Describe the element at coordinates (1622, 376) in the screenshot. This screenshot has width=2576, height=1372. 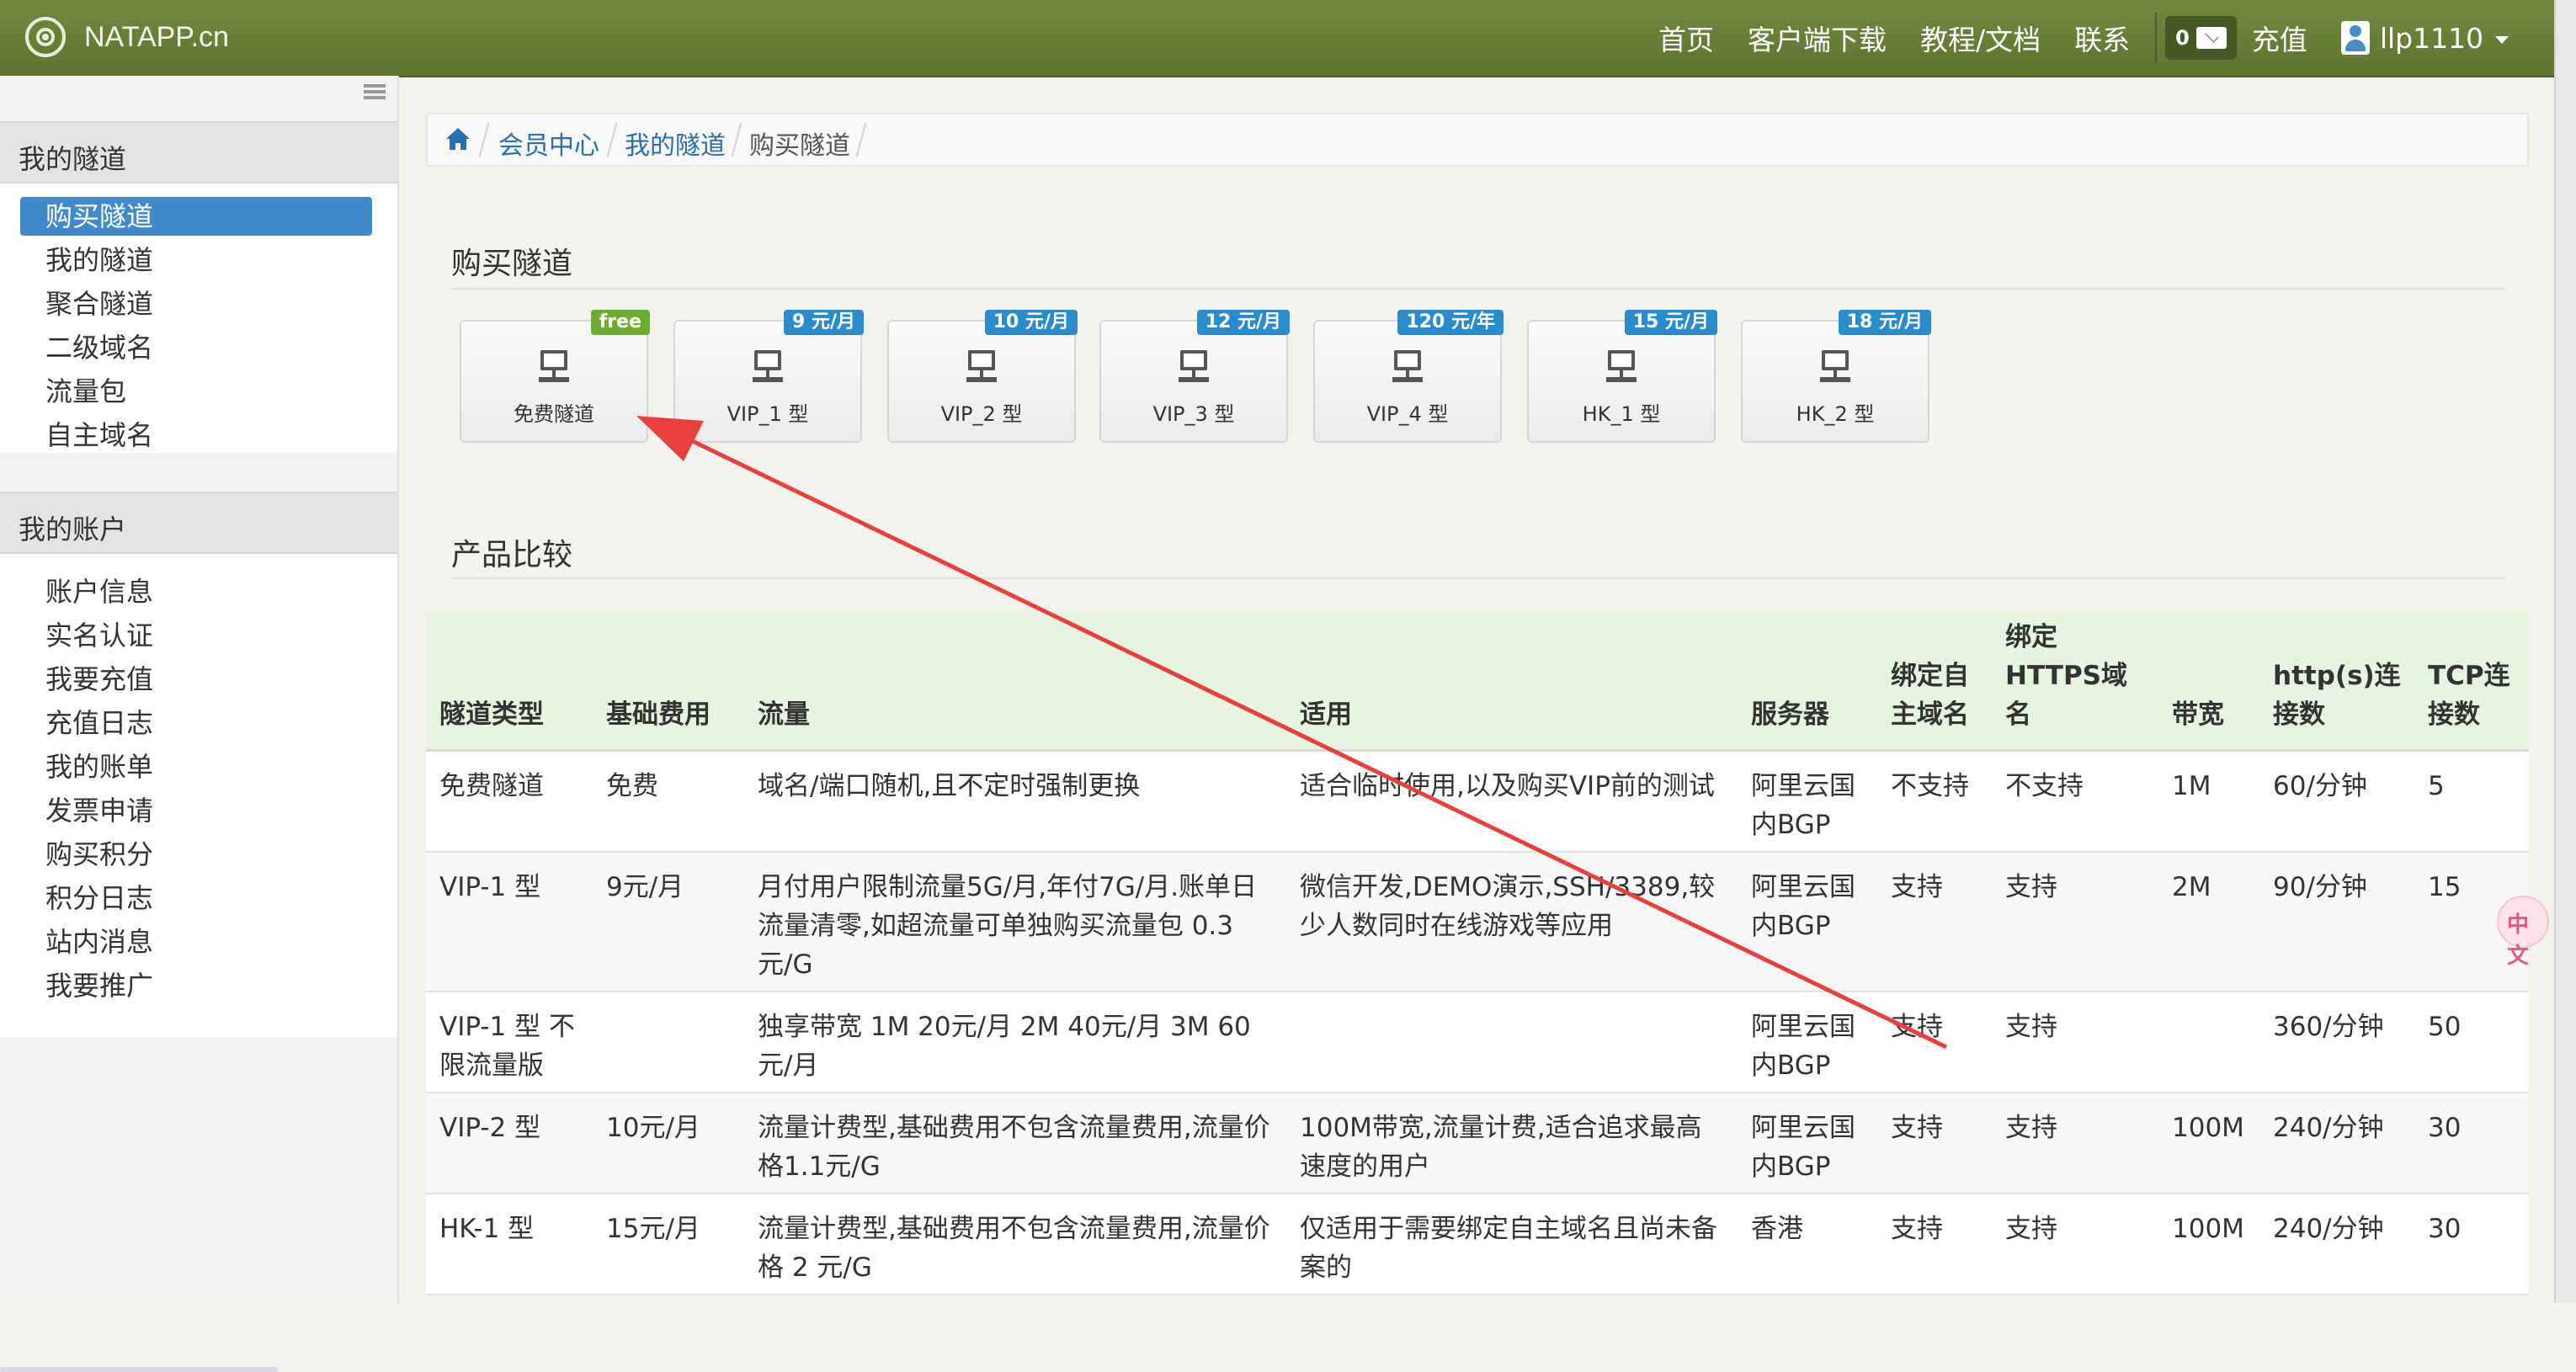
I see `tunnel-card-hk1: 15 元/月 HK_1 型` at that location.